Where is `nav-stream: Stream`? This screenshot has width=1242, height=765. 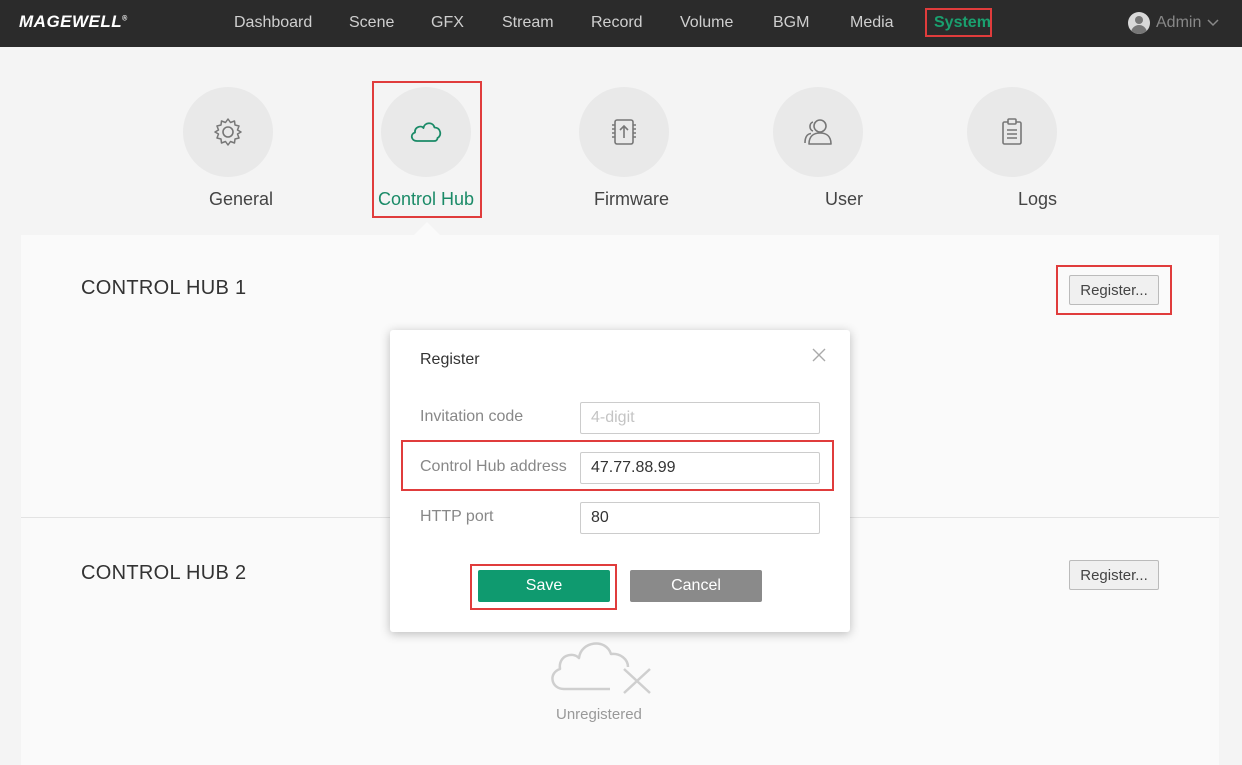
nav-stream: Stream is located at coordinates (528, 23).